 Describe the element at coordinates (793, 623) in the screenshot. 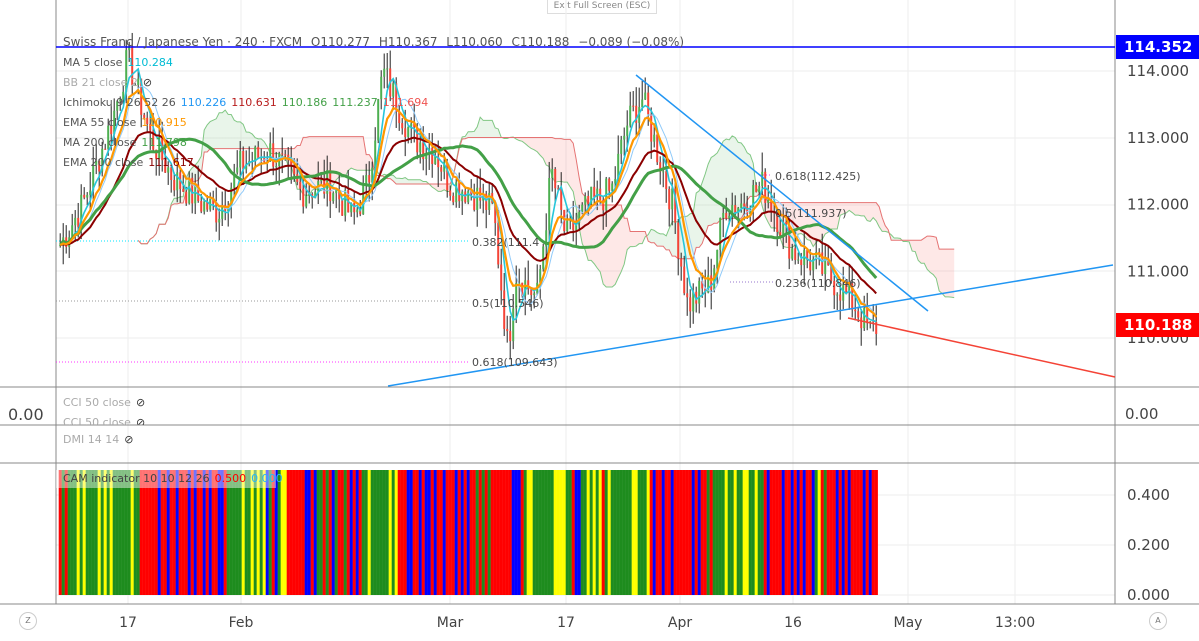

I see `x-tick-label: 16` at that location.